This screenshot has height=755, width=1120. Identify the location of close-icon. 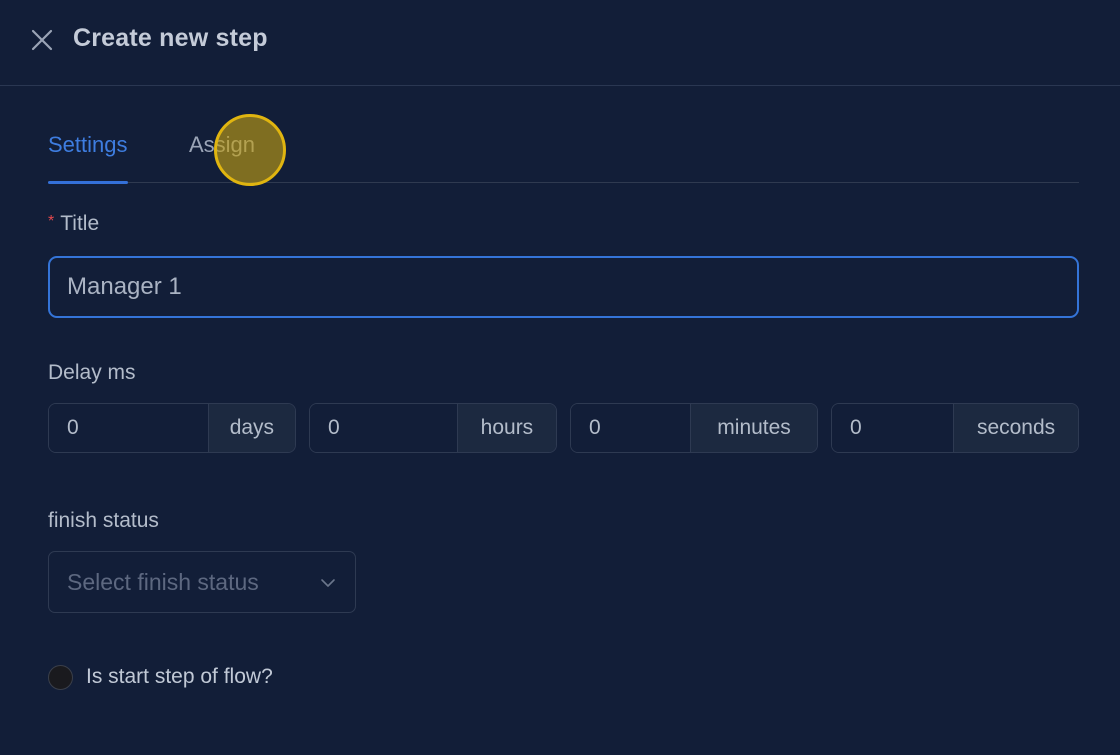
(42, 40).